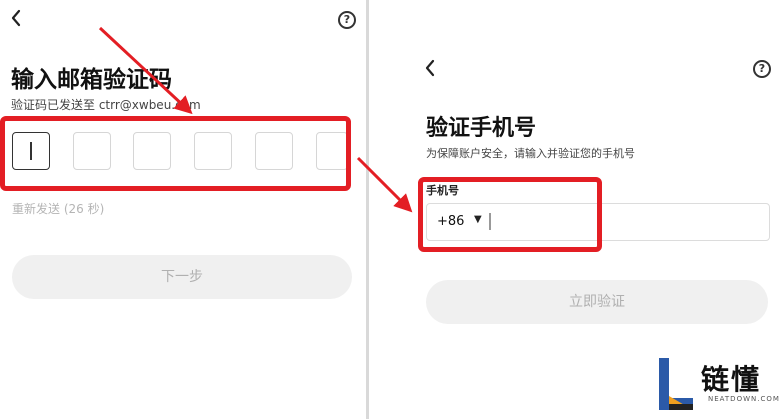 The height and width of the screenshot is (419, 780). What do you see at coordinates (145, 70) in the screenshot?
I see `arrow-to-code-boxes` at bounding box center [145, 70].